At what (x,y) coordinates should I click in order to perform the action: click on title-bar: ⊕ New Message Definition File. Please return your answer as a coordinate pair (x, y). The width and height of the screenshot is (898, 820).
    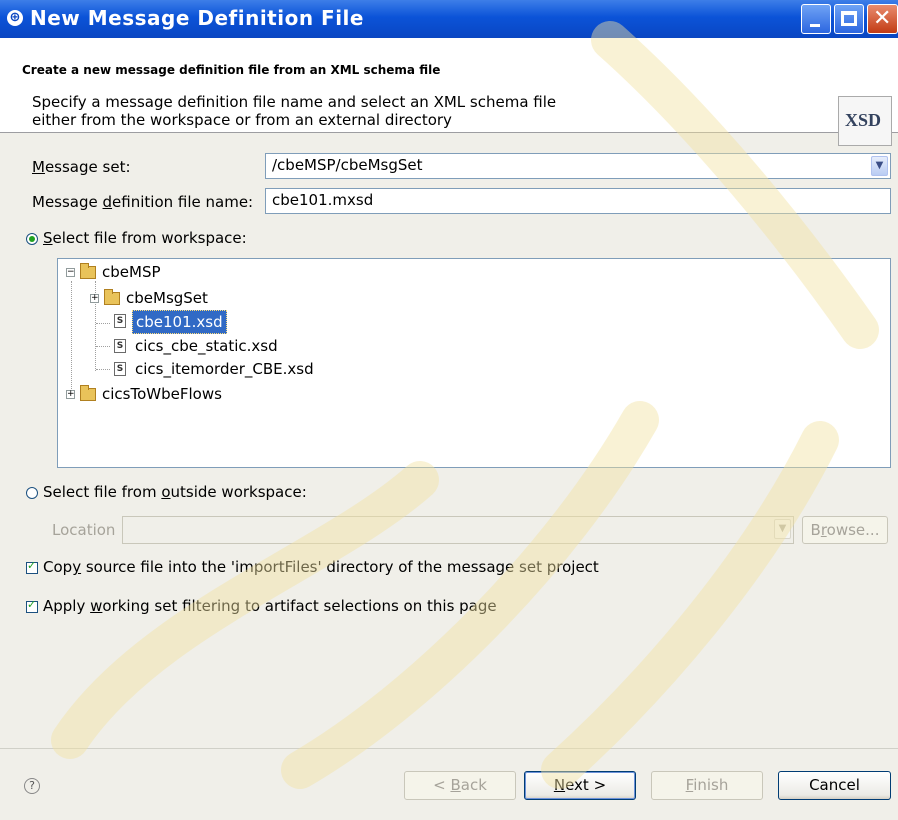
    Looking at the image, I should click on (449, 19).